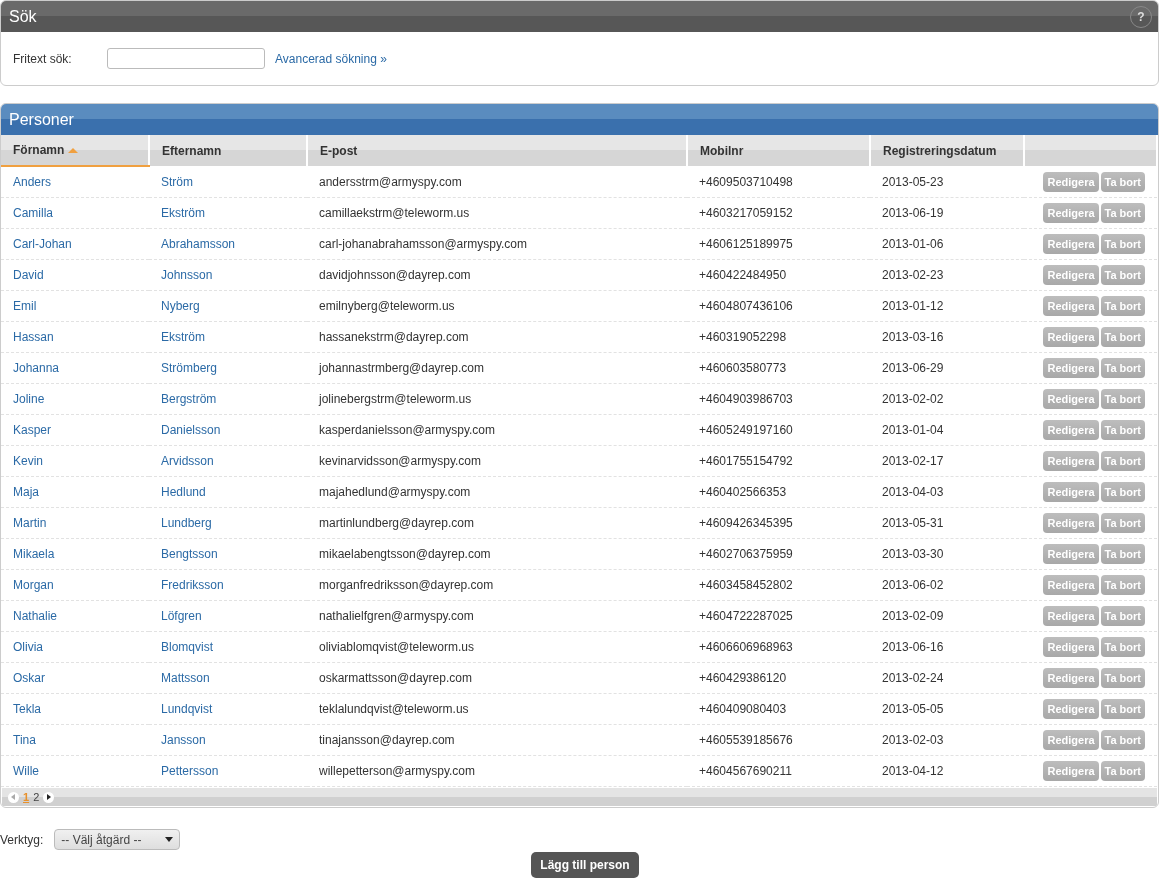  What do you see at coordinates (947, 492) in the screenshot?
I see `table-cell: 2013-04-03` at bounding box center [947, 492].